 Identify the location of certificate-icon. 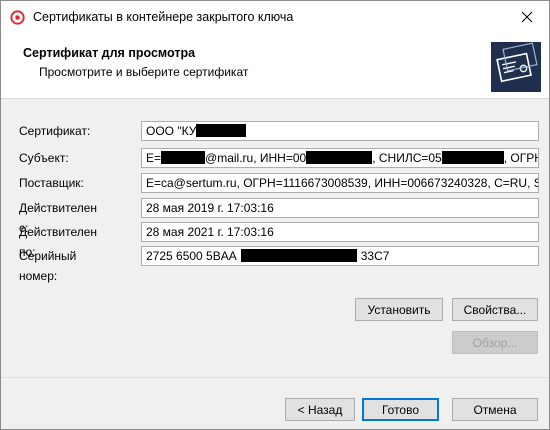
(516, 67).